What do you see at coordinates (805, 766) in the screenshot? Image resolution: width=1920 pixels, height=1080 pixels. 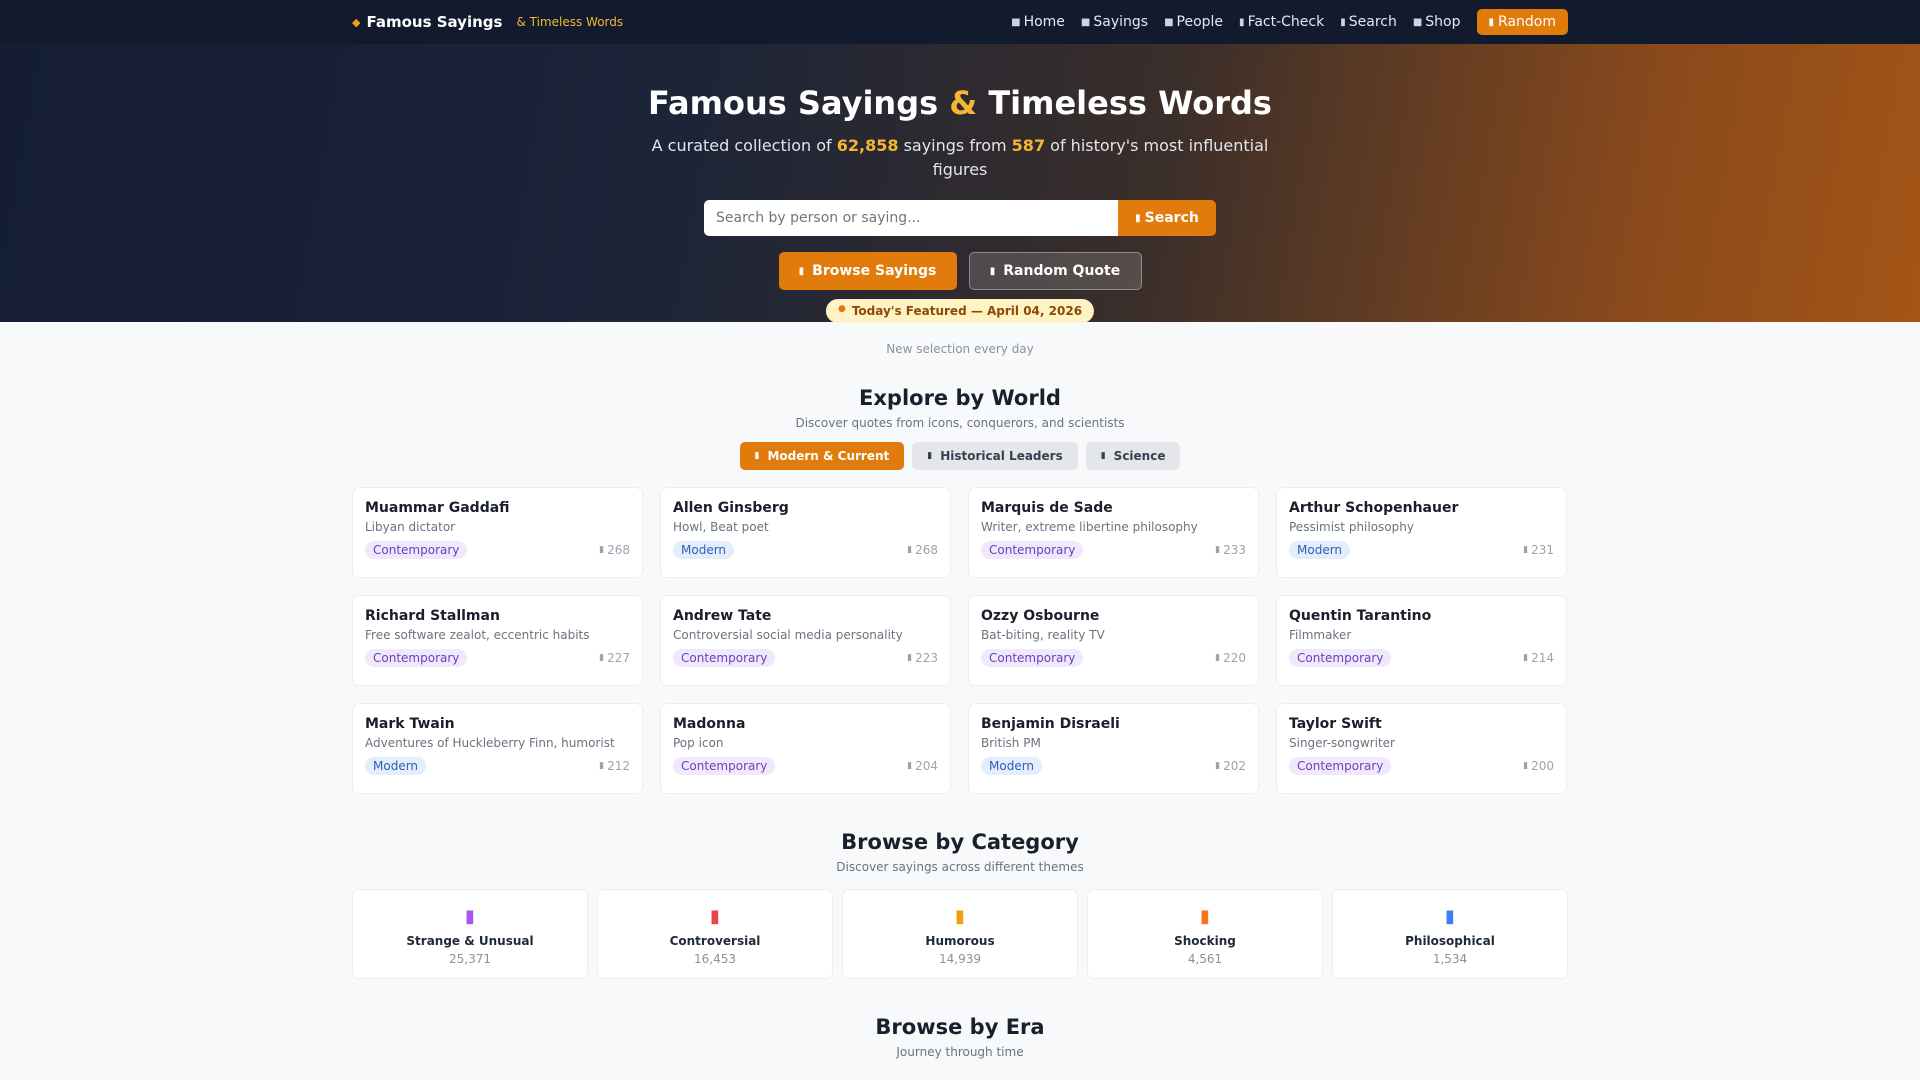 I see `person-footer: Contemporary ▮ 204` at bounding box center [805, 766].